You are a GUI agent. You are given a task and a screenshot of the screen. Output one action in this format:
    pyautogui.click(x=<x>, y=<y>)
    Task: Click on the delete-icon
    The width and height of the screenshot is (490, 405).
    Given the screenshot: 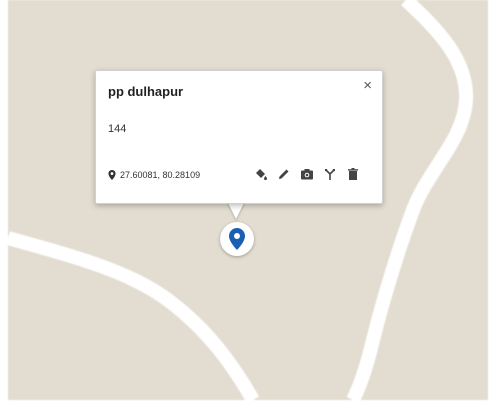 What is the action you would take?
    pyautogui.click(x=353, y=174)
    